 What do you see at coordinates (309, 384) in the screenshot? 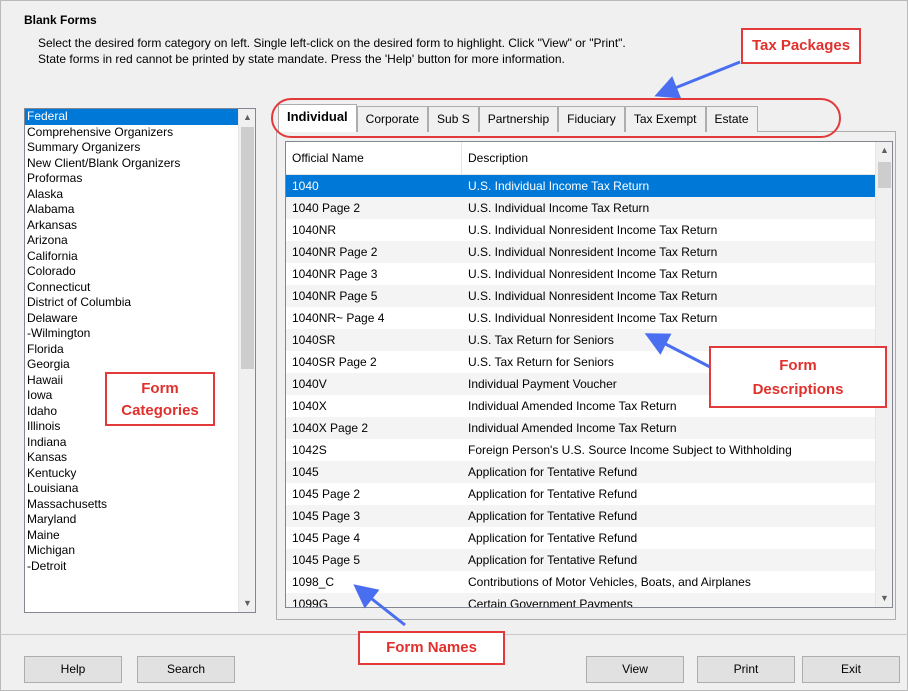
I see `form-official-name: 1040V` at bounding box center [309, 384].